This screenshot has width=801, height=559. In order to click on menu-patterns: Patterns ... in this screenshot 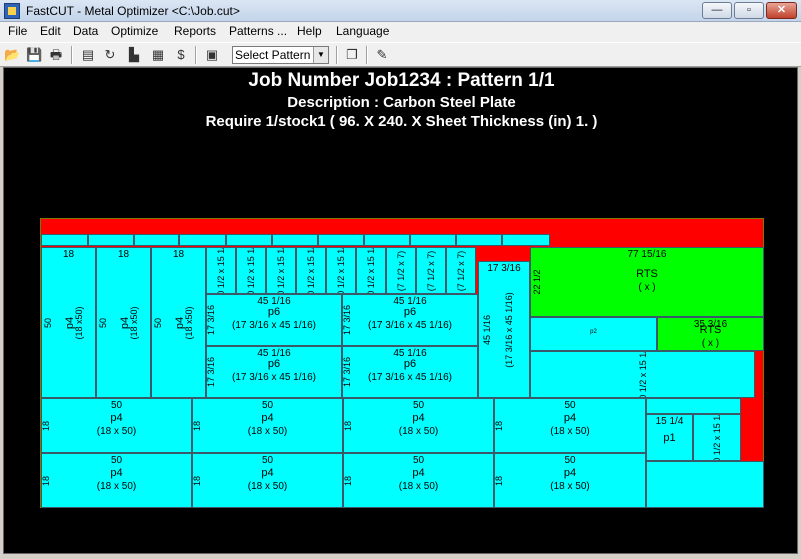, I will do `click(258, 31)`.